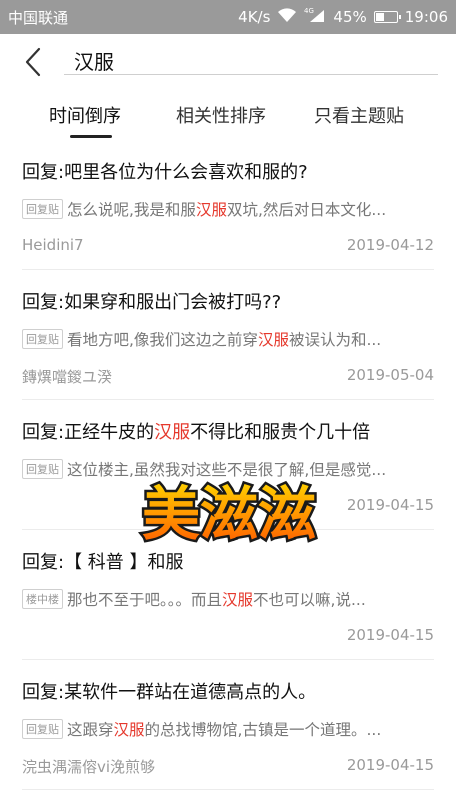 This screenshot has height=812, width=456. Describe the element at coordinates (309, 11) in the screenshot. I see `network-type: 4G` at that location.